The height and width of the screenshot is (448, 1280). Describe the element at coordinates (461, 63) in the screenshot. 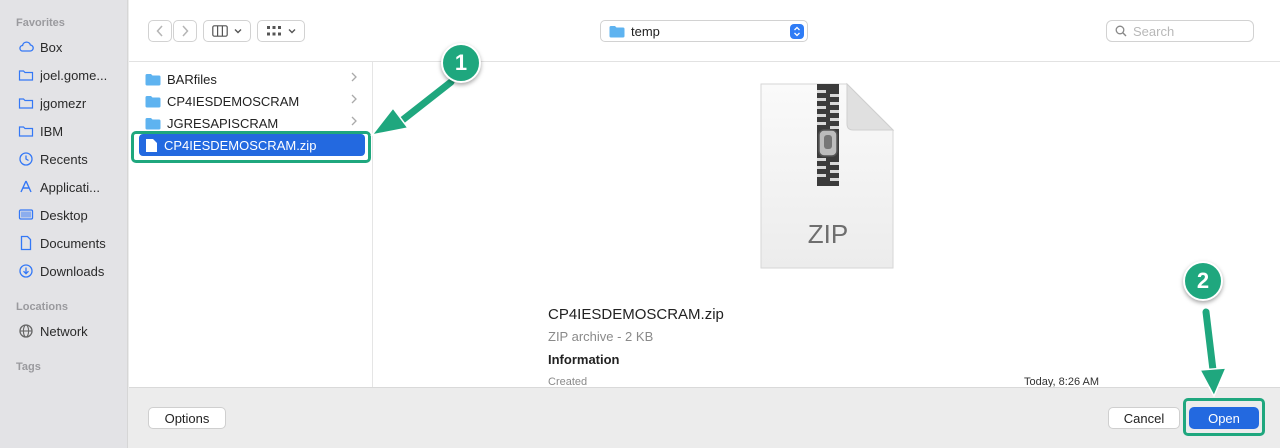

I see `callout-step-1: 1` at that location.